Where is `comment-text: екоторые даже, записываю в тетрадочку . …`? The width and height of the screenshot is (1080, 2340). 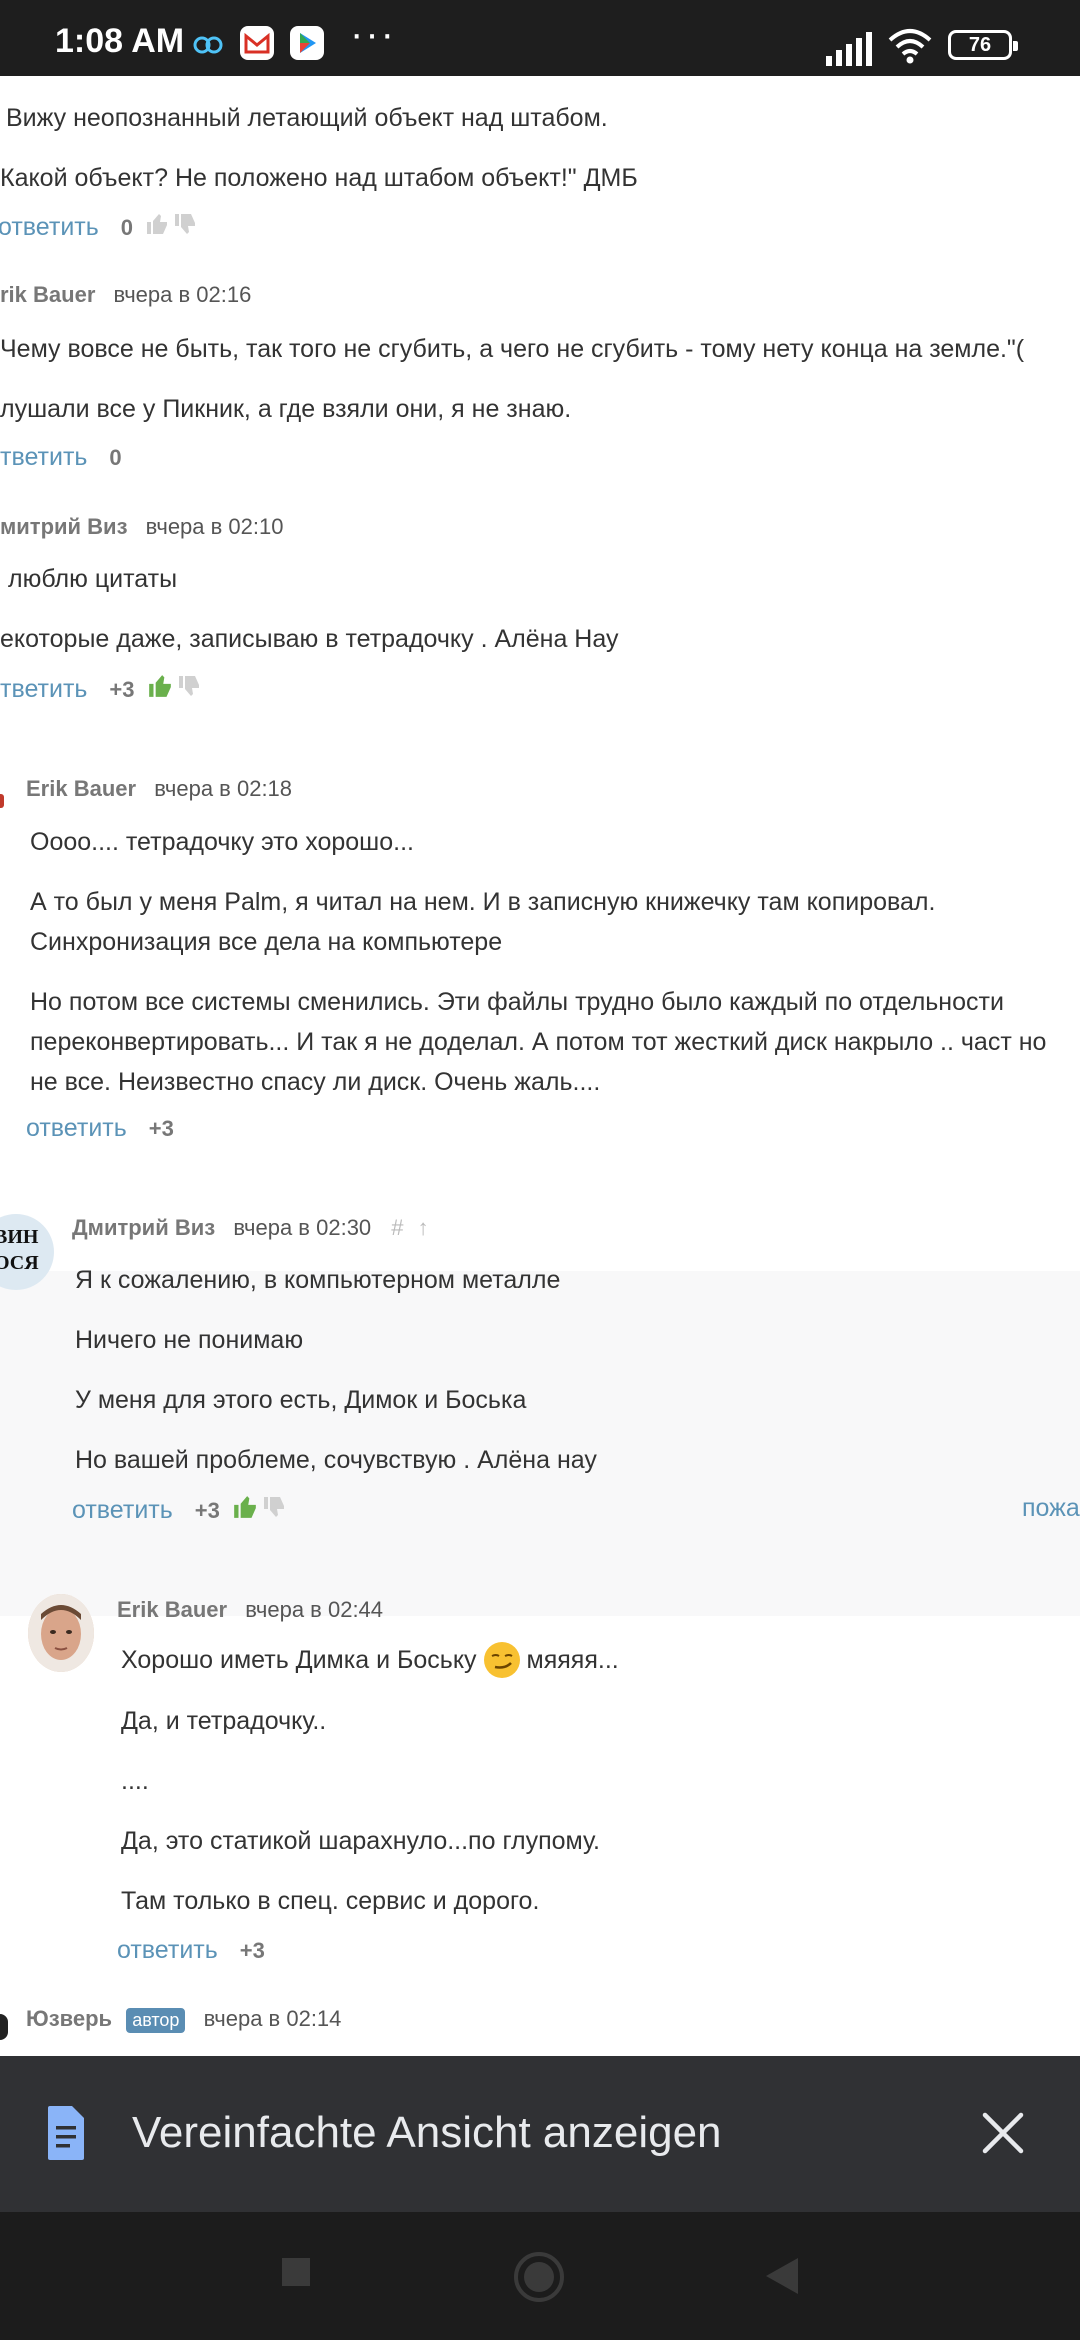
comment-text: екоторые даже, записываю в тетрадочку . … is located at coordinates (309, 639).